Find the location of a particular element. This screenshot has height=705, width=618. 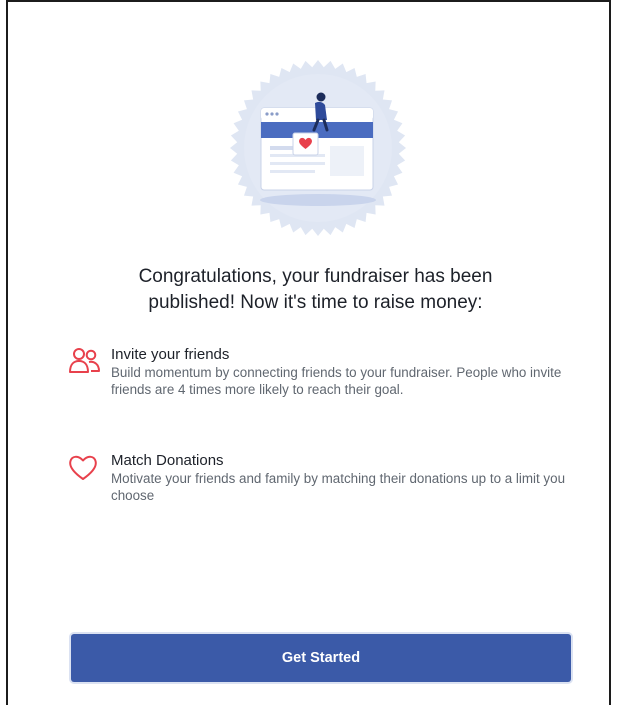

get-started-button: Get Started is located at coordinates (321, 658).